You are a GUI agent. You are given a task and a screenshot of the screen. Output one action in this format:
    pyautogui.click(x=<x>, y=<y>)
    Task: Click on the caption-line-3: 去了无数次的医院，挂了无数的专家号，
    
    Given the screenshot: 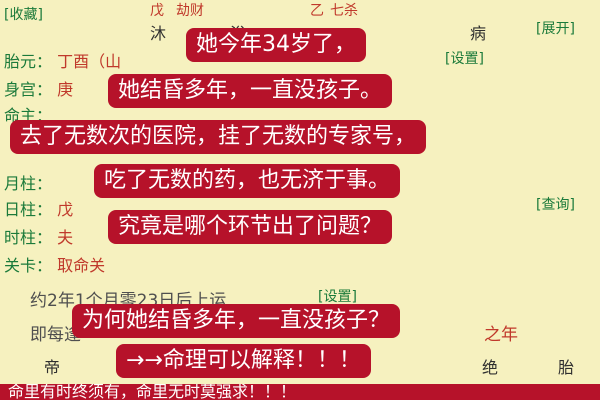 What is the action you would take?
    pyautogui.click(x=218, y=137)
    